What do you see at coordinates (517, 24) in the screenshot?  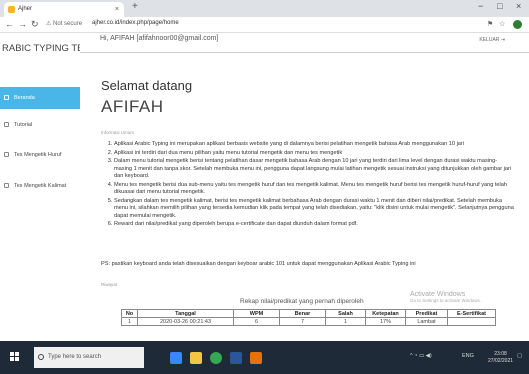 I see `profile-avatar` at bounding box center [517, 24].